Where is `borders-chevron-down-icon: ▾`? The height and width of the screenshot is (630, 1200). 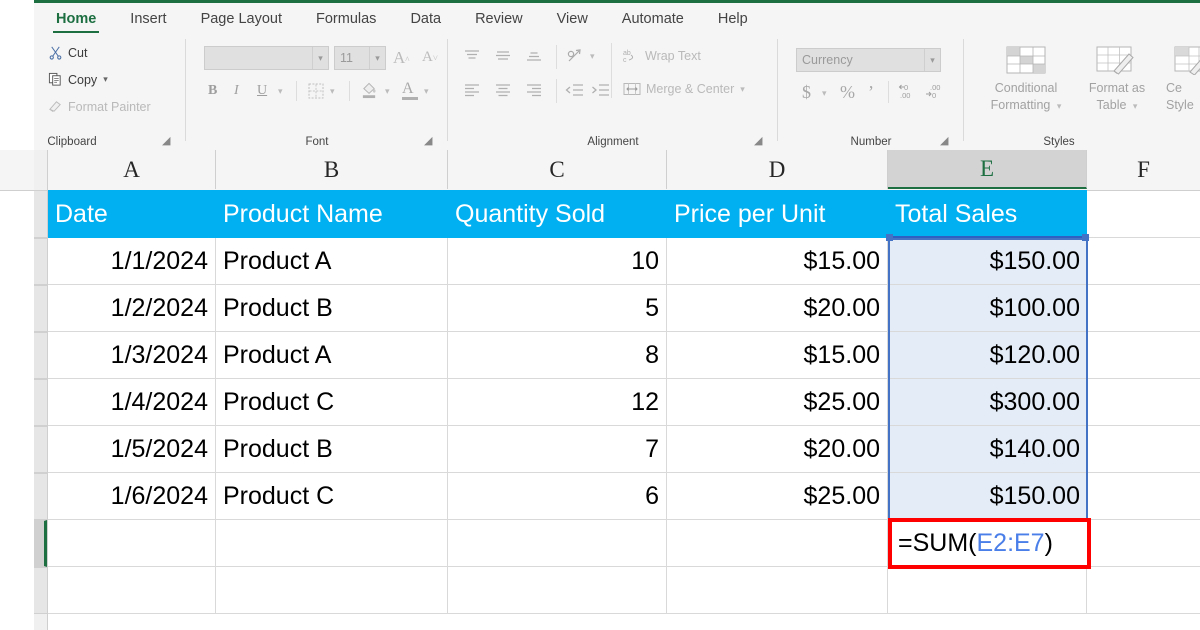
borders-chevron-down-icon: ▾ is located at coordinates (332, 91).